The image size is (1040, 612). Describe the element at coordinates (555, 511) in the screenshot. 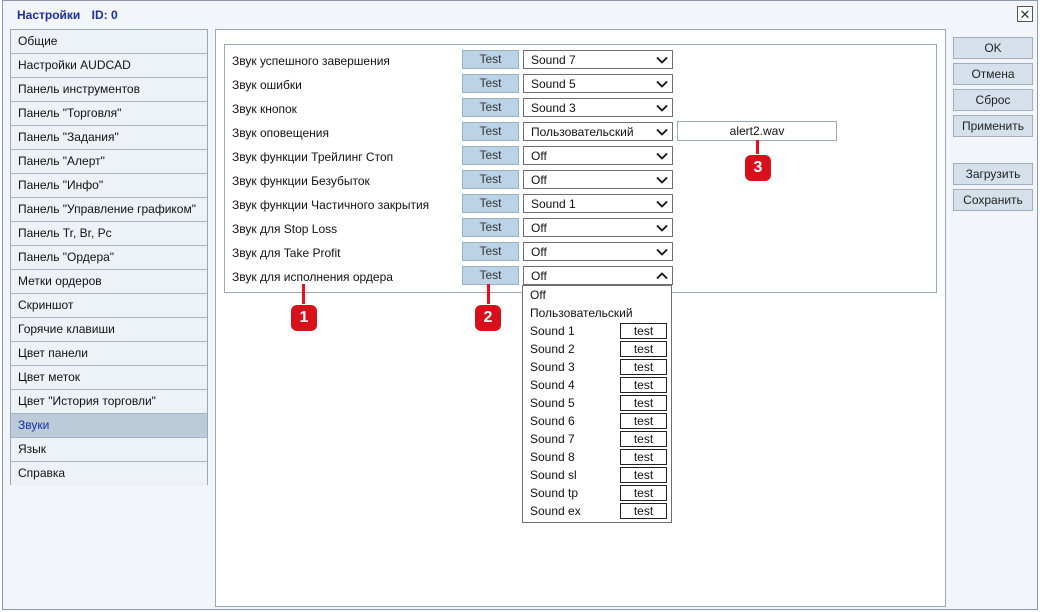

I see `dropdown-option-label: Sound ex` at that location.